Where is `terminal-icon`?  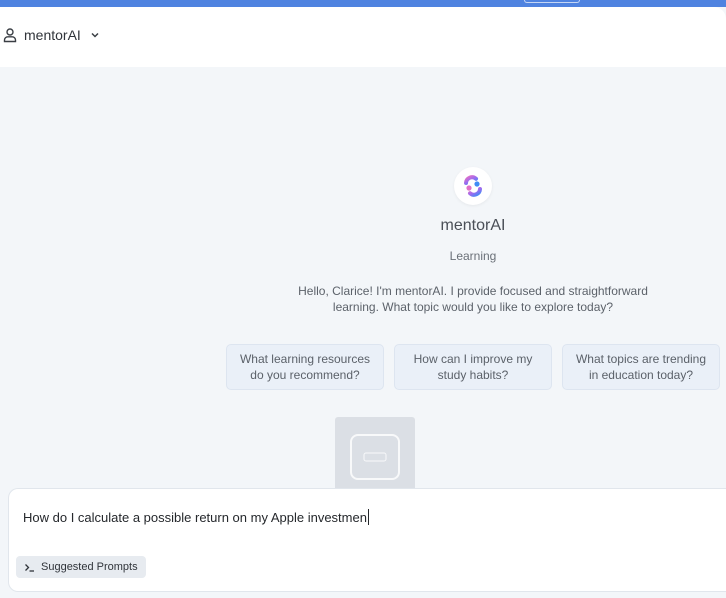
terminal-icon is located at coordinates (29, 567).